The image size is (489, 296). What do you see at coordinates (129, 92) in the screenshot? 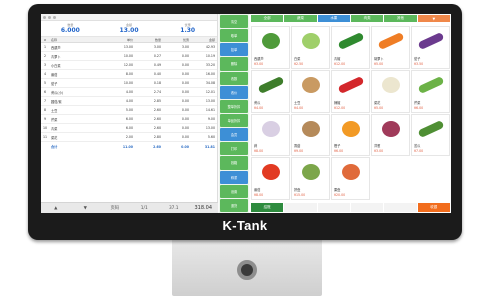
I see `table-row: 6 黄瓜(小) 4.00 2.74 0.00 12.01` at bounding box center [129, 92].